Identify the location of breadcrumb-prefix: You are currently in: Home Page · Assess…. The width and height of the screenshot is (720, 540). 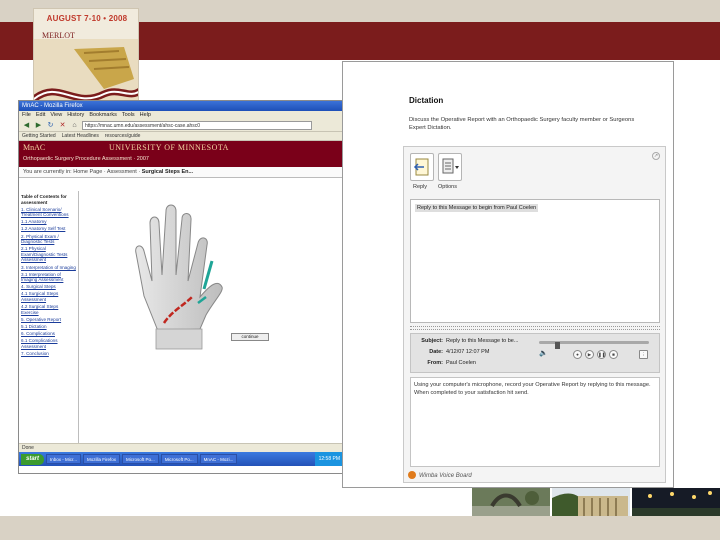
(82, 172).